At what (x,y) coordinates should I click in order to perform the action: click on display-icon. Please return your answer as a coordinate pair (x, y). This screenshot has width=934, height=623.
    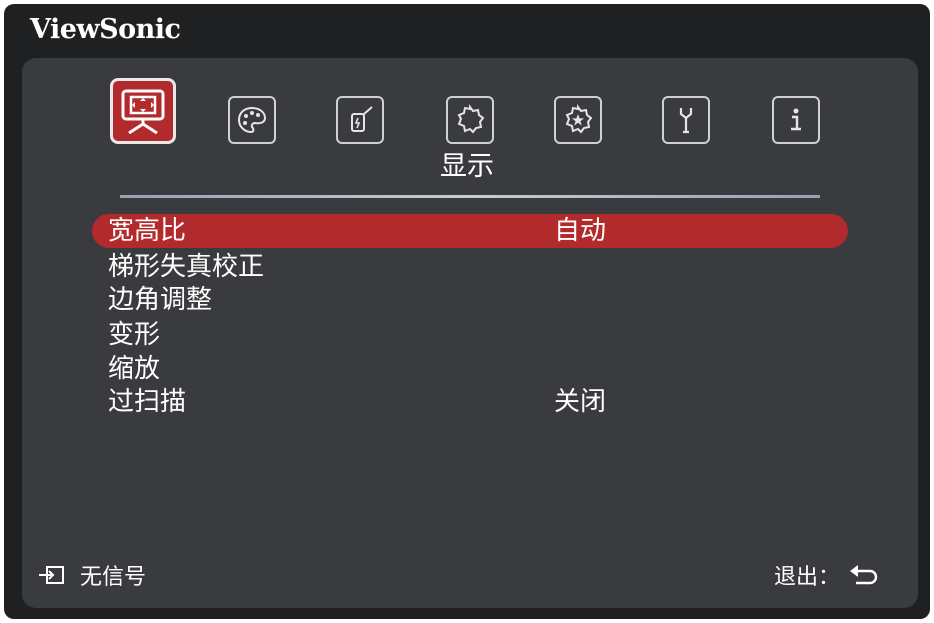
    Looking at the image, I should click on (143, 111).